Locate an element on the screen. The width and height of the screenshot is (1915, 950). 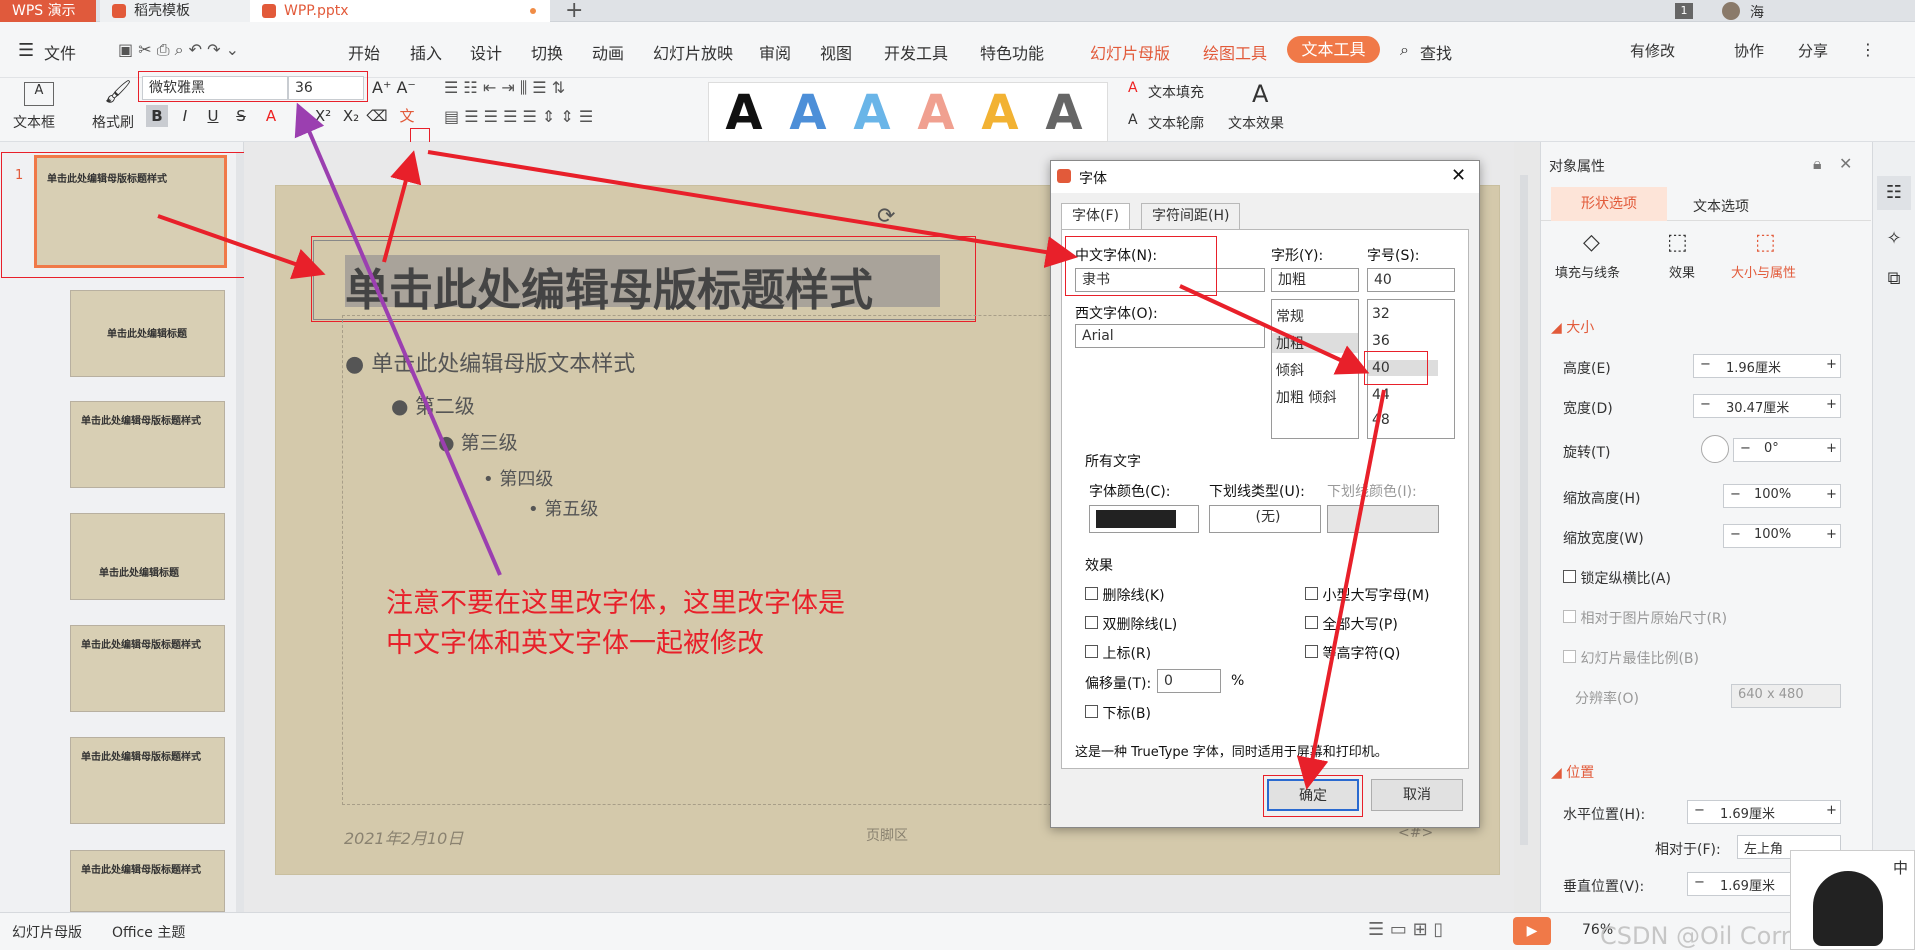
tab-document: WPP.pptx is located at coordinates (400, 11).